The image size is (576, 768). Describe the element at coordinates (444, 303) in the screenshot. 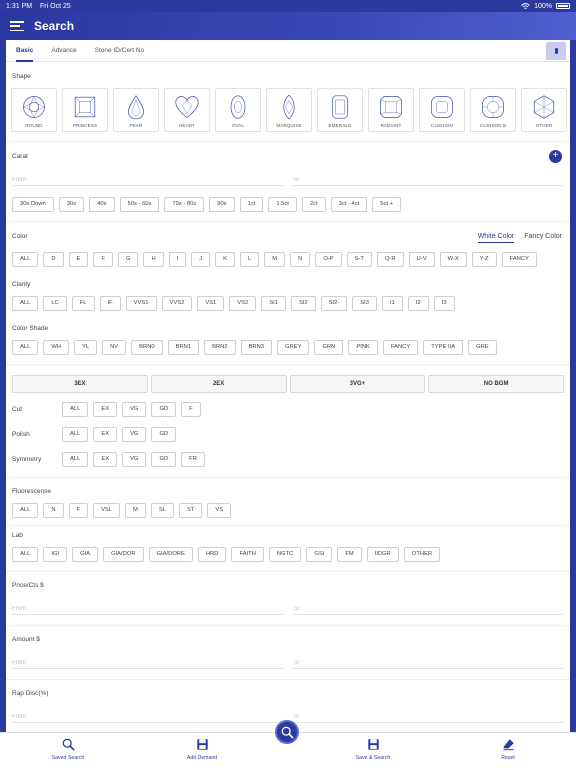

I see `clarity-chip: I3` at that location.